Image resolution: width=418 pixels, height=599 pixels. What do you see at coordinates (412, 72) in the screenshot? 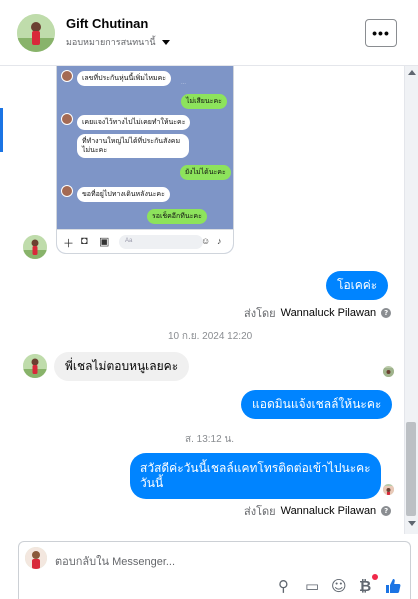
I see `scroll-up-arrow-icon` at bounding box center [412, 72].